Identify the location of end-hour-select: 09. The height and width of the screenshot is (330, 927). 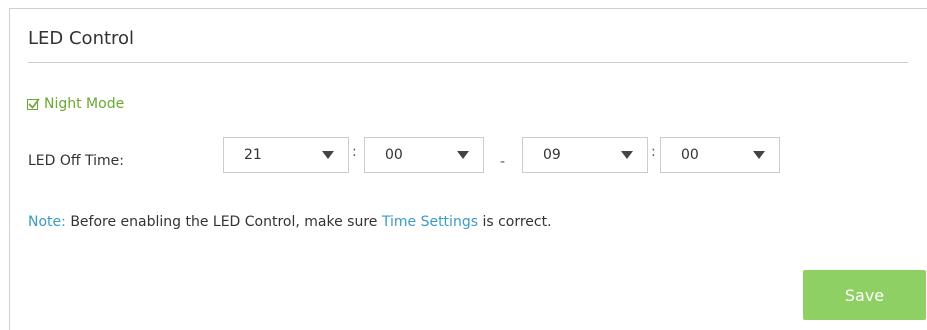
(585, 155).